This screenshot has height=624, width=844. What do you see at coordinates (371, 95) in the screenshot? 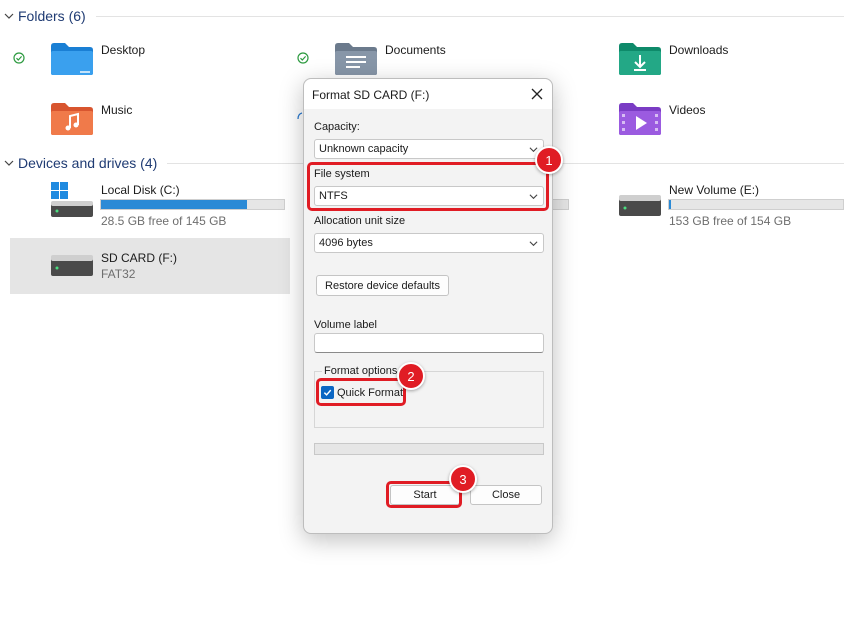
I see `dialog-title: Format SD CARD (F:)` at bounding box center [371, 95].